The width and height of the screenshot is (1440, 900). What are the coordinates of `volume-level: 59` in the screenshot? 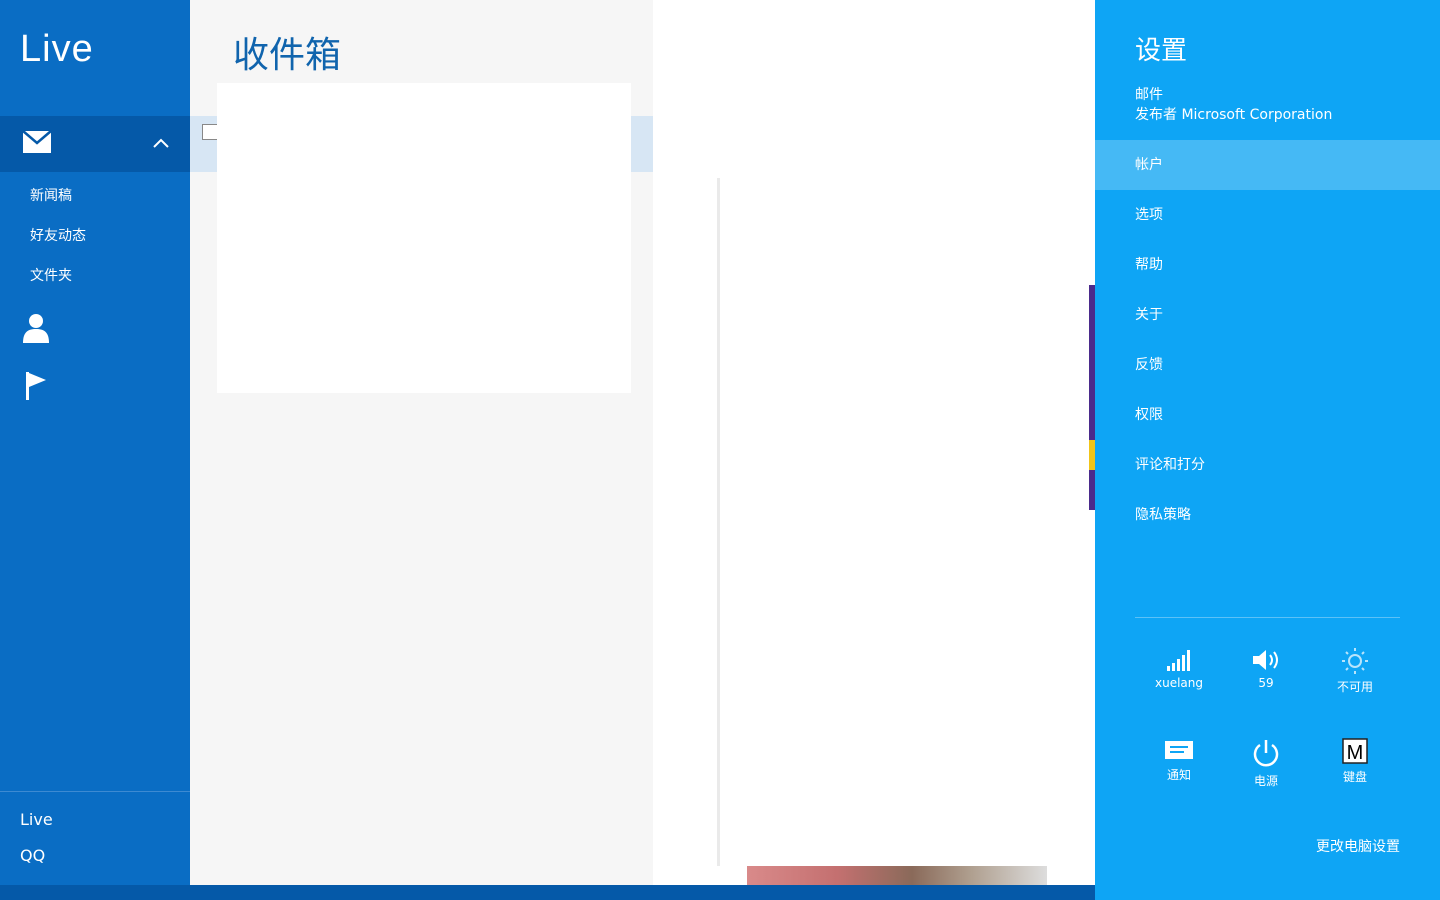 It's located at (1266, 683).